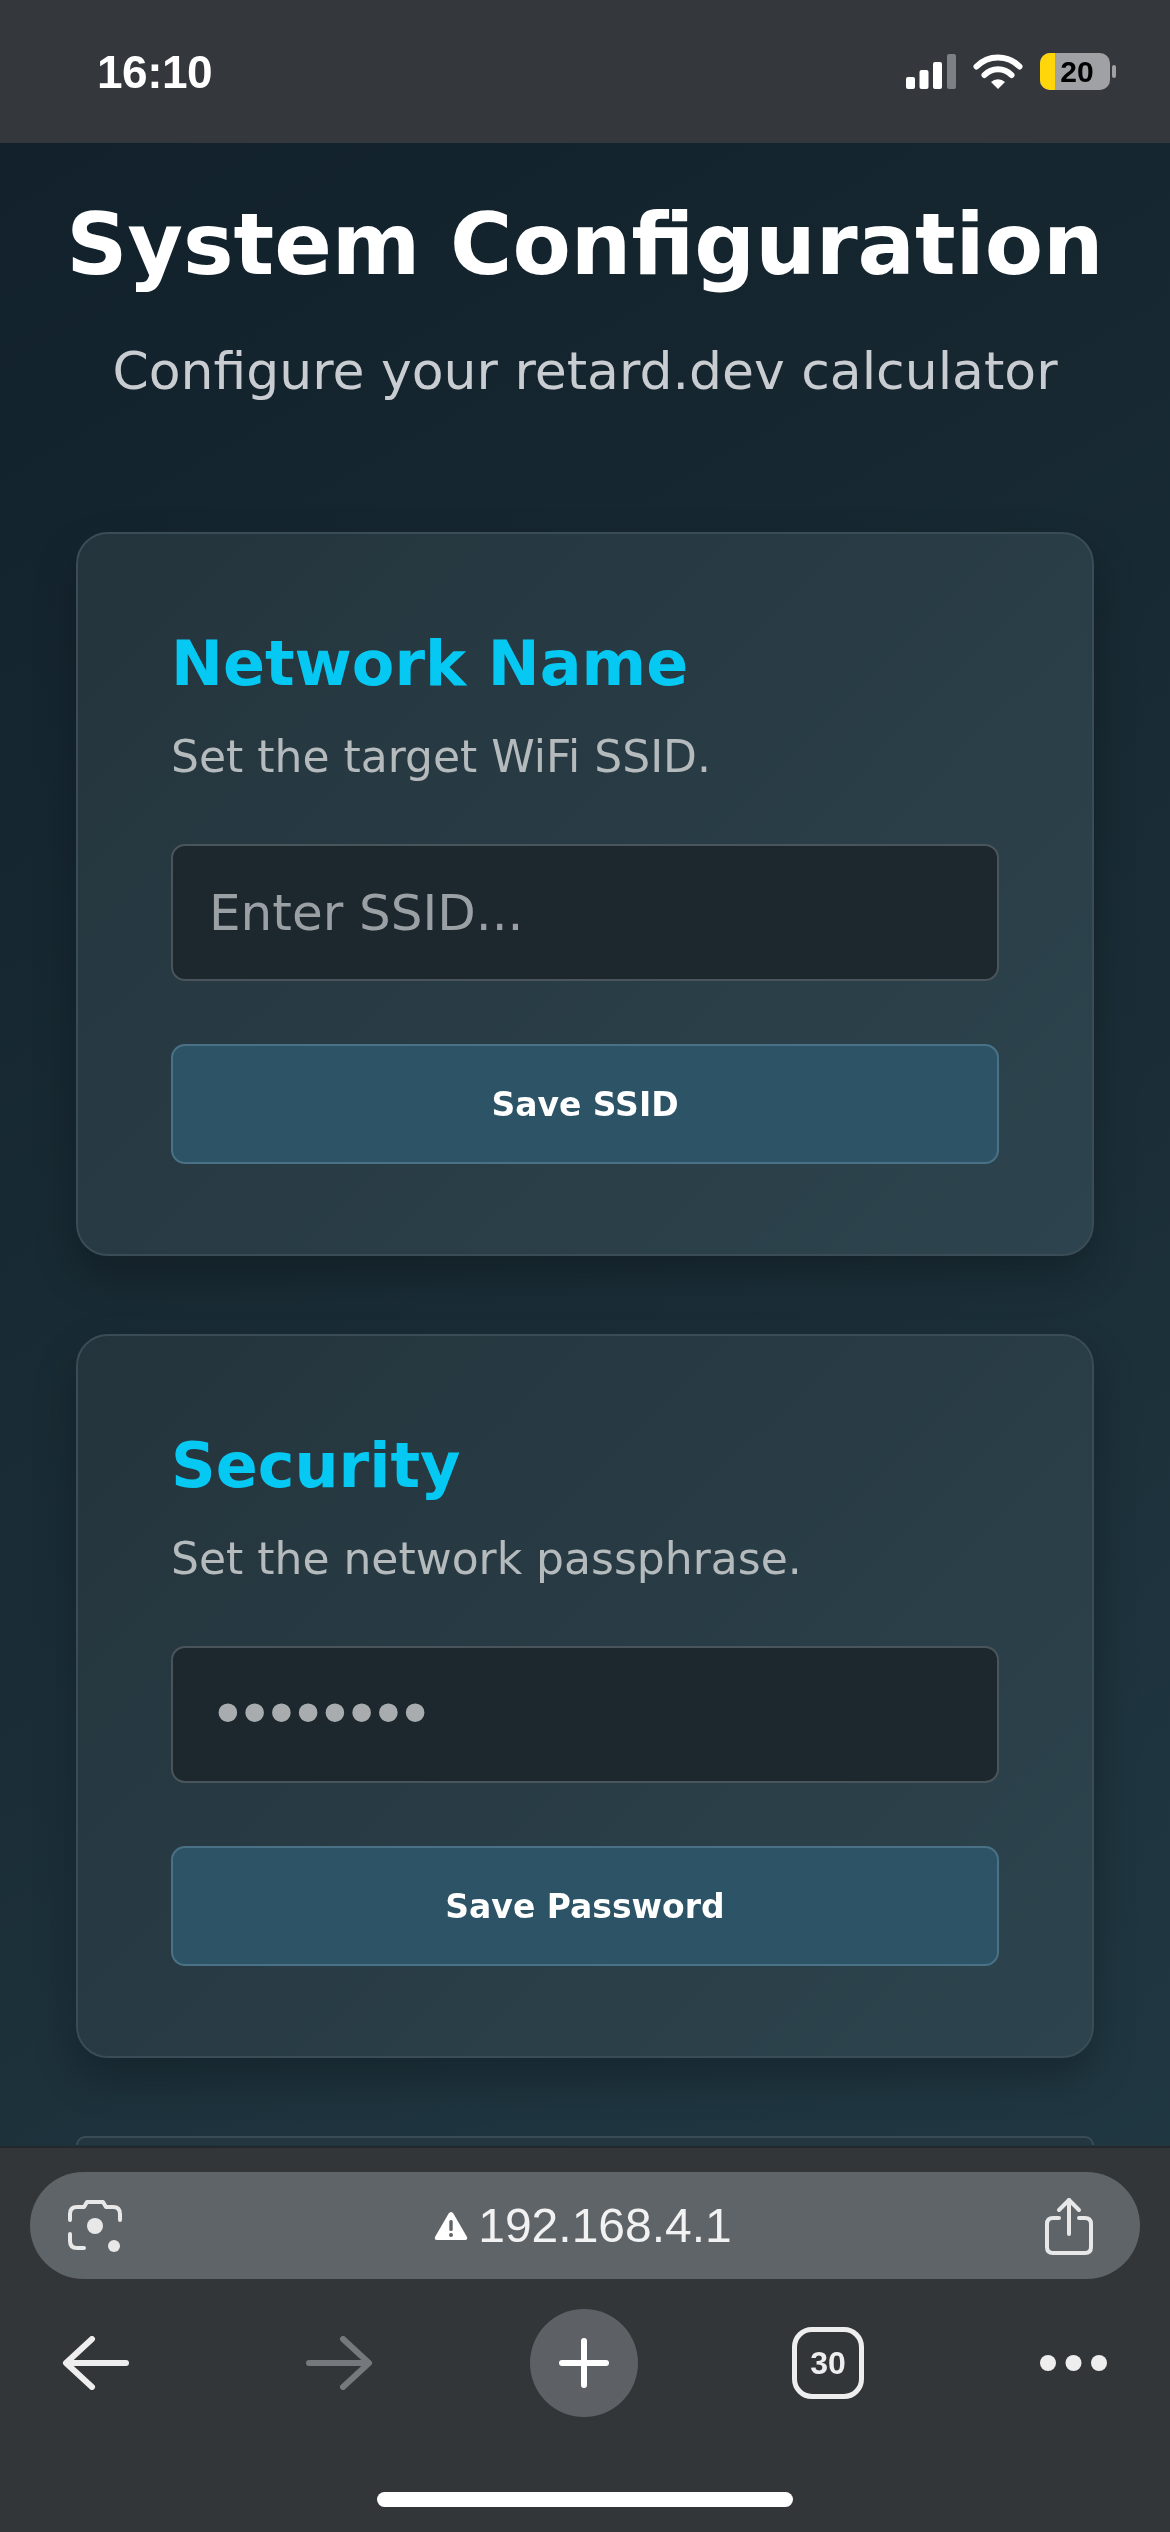  Describe the element at coordinates (451, 2225) in the screenshot. I see `warning-icon` at that location.